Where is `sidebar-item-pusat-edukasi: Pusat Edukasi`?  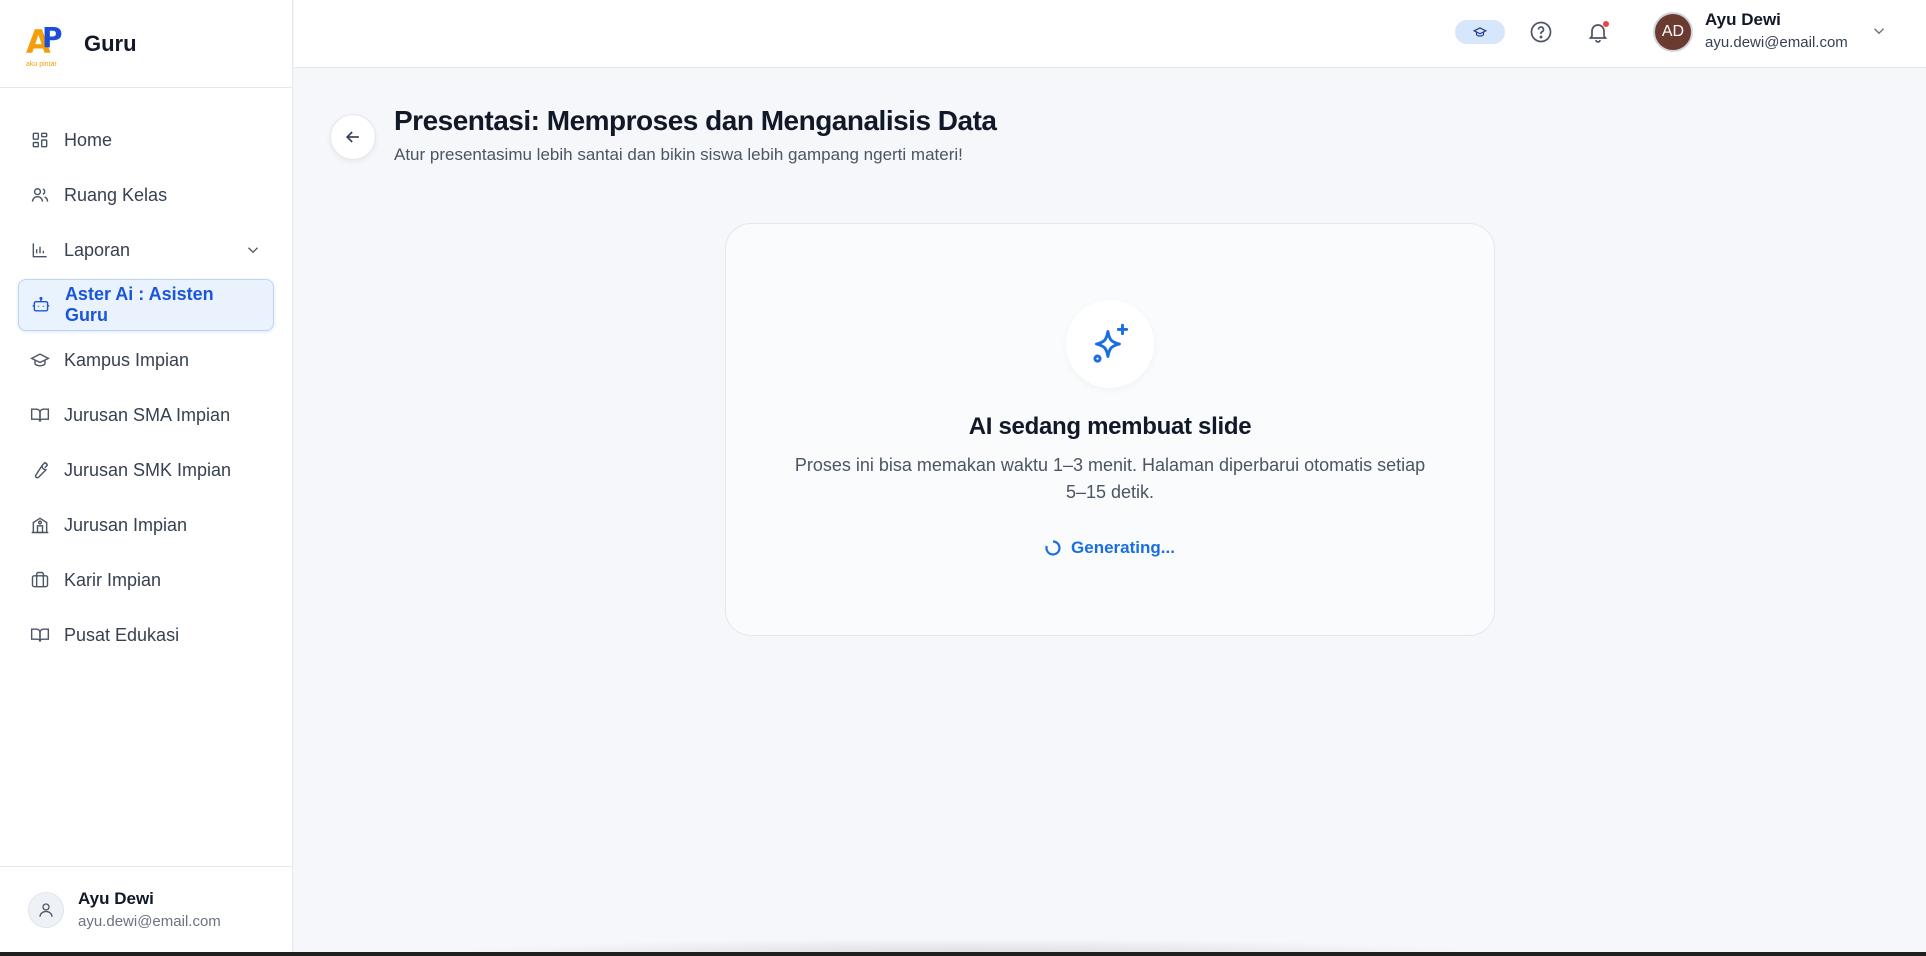
sidebar-item-pusat-edukasi: Pusat Edukasi is located at coordinates (146, 635).